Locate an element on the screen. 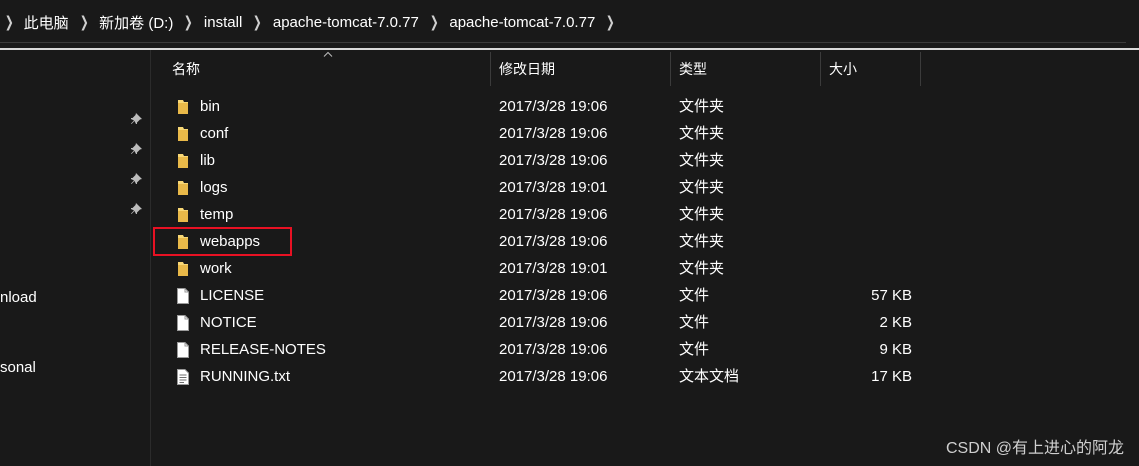  column-name: 名称 is located at coordinates (327, 69).